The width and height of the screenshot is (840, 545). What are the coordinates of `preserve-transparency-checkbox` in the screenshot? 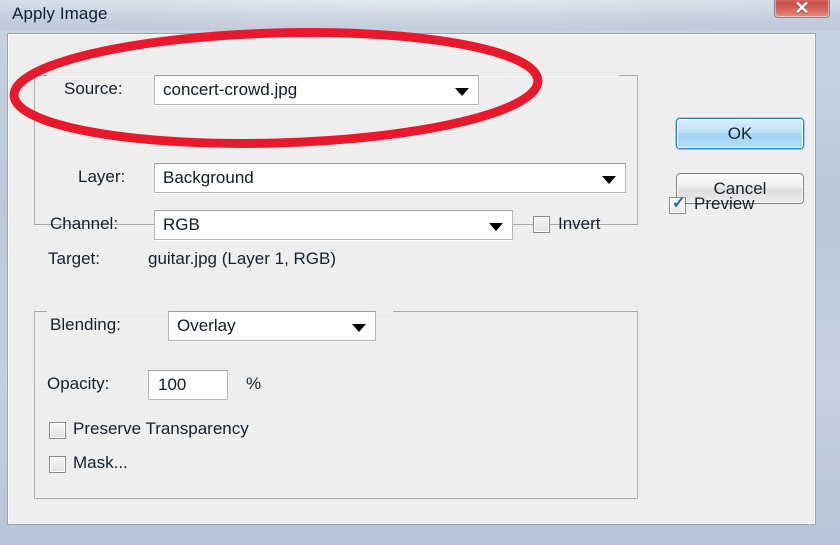 It's located at (57, 430).